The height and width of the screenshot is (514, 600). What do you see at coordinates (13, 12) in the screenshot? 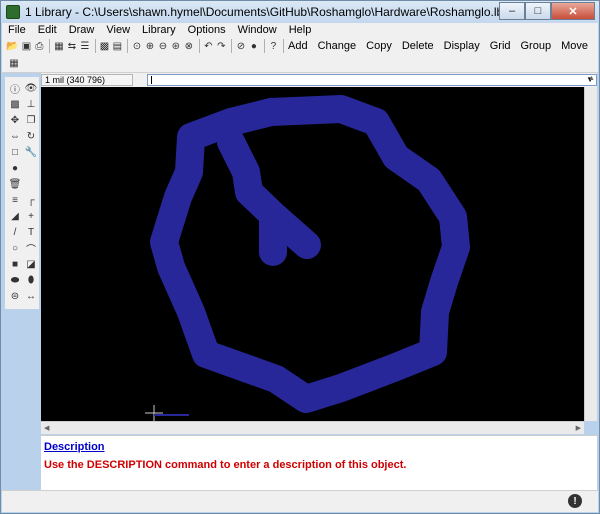
I see `eagle-app-icon` at bounding box center [13, 12].